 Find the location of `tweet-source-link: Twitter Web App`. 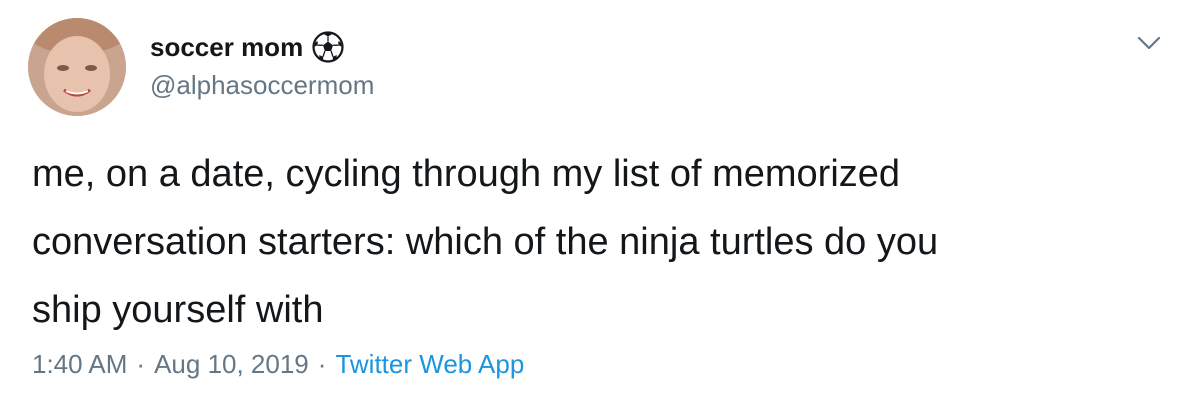

tweet-source-link: Twitter Web App is located at coordinates (429, 364).